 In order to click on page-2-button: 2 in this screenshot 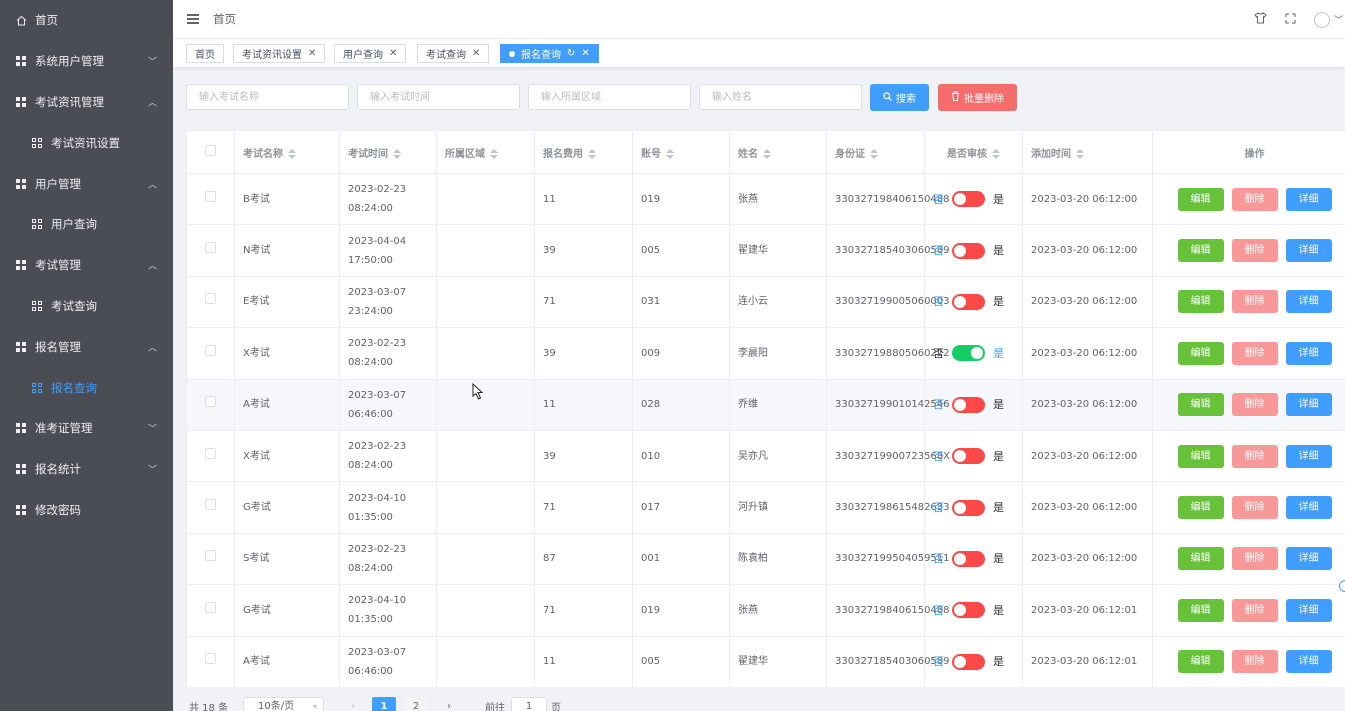, I will do `click(416, 704)`.